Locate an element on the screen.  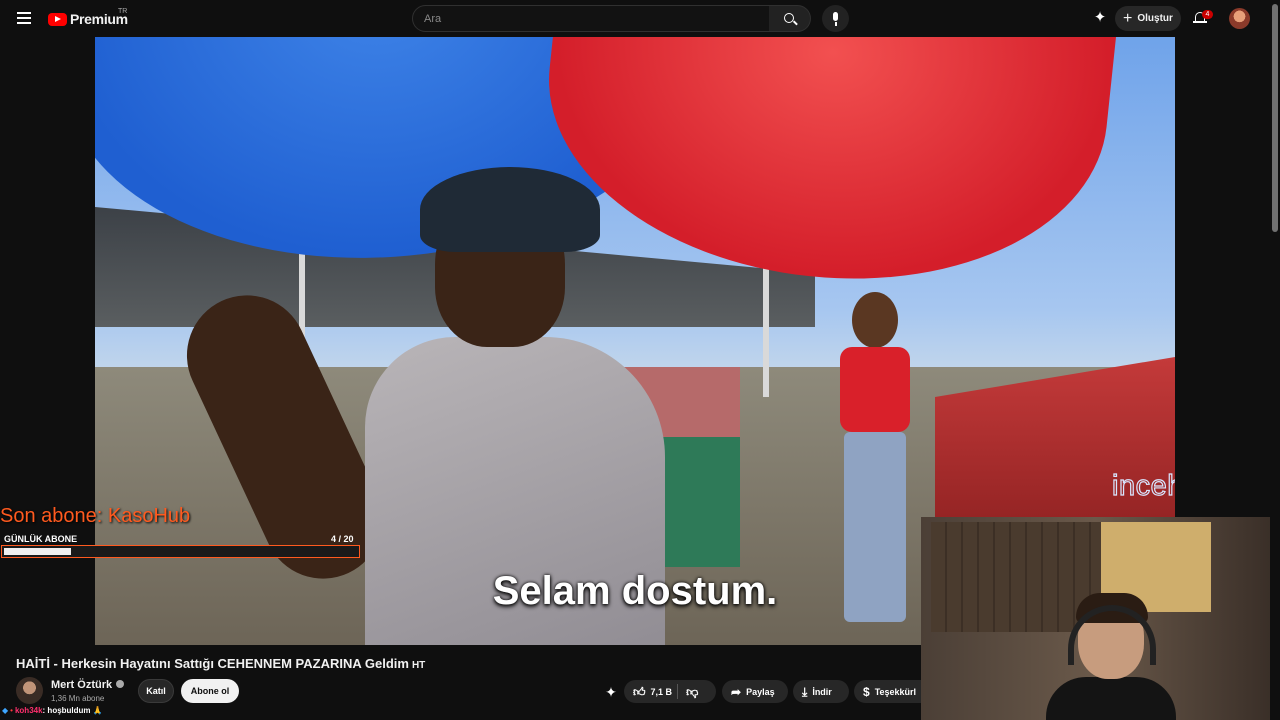
mic-icon is located at coordinates (835, 16).